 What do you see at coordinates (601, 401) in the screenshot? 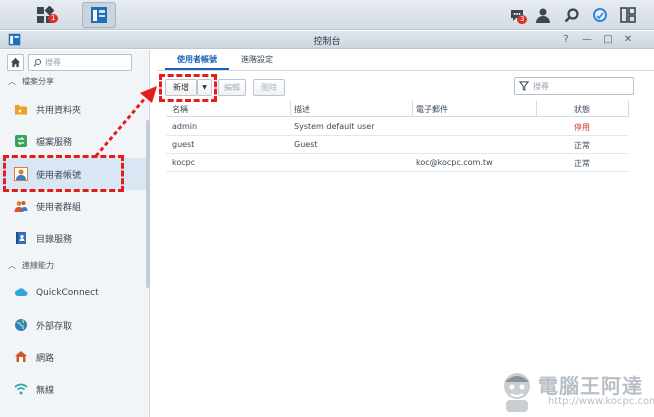
I see `watermark-url: http://www.kocpc.com.tw` at bounding box center [601, 401].